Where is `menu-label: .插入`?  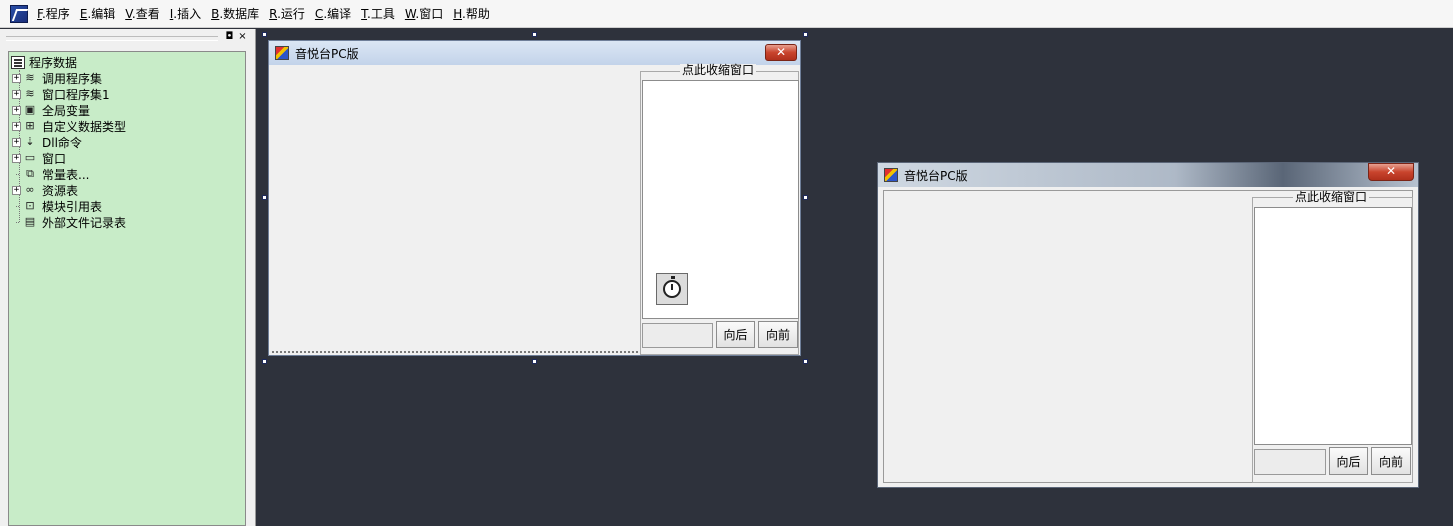 menu-label: .插入 is located at coordinates (187, 14).